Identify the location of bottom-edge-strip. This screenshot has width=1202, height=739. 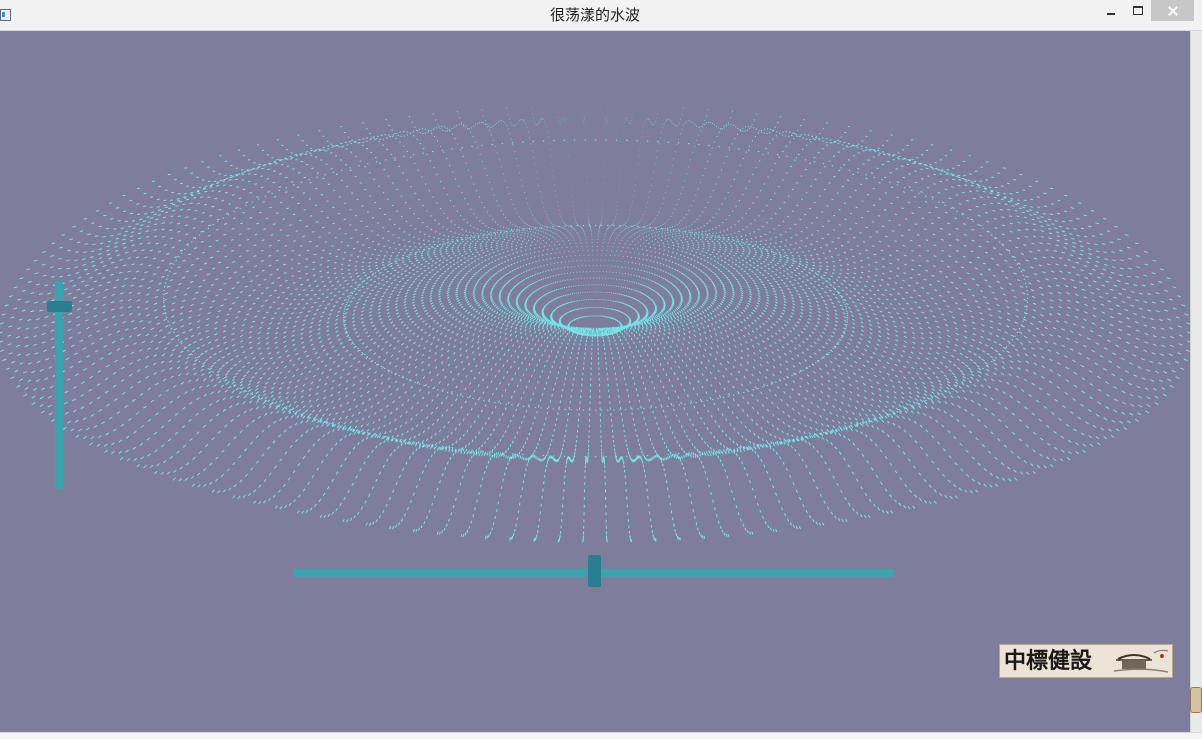
(601, 735).